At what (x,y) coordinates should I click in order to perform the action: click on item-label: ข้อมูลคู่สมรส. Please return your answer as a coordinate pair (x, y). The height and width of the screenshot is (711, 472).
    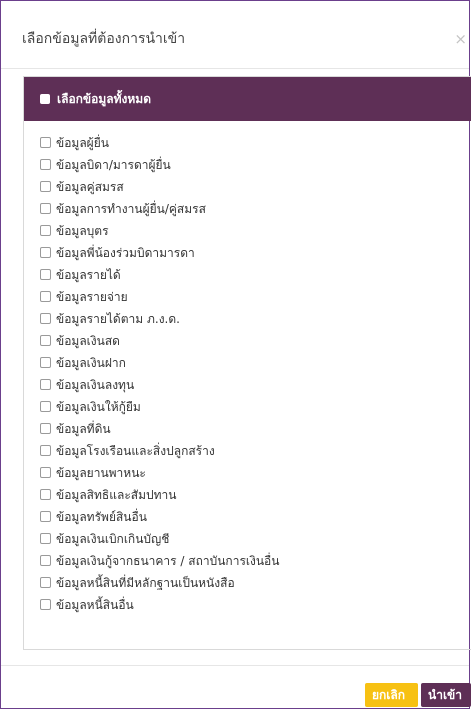
    Looking at the image, I should click on (90, 187).